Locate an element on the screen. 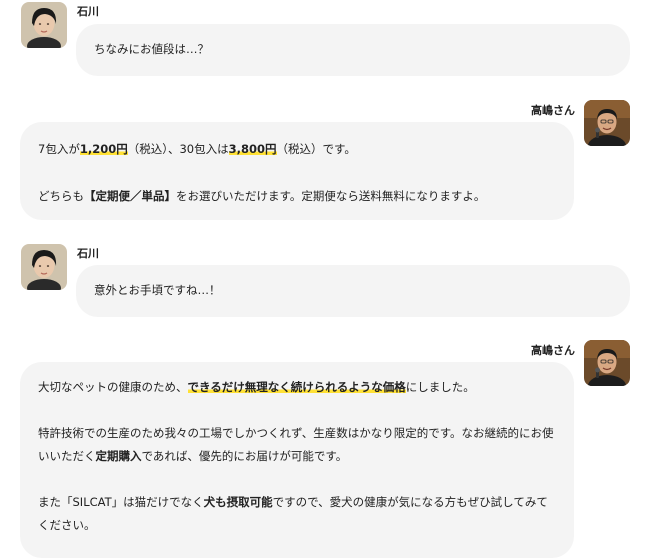 The image size is (650, 558). bold-text: 犬も摂取可能 is located at coordinates (238, 502).